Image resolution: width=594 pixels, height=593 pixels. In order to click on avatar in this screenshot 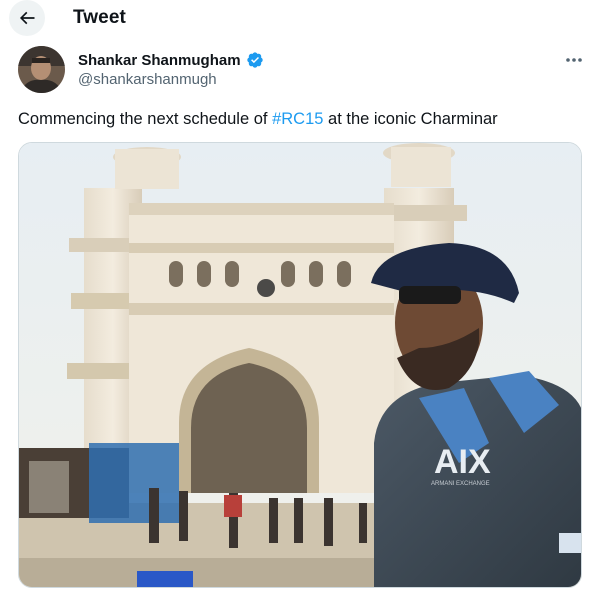, I will do `click(41, 69)`.